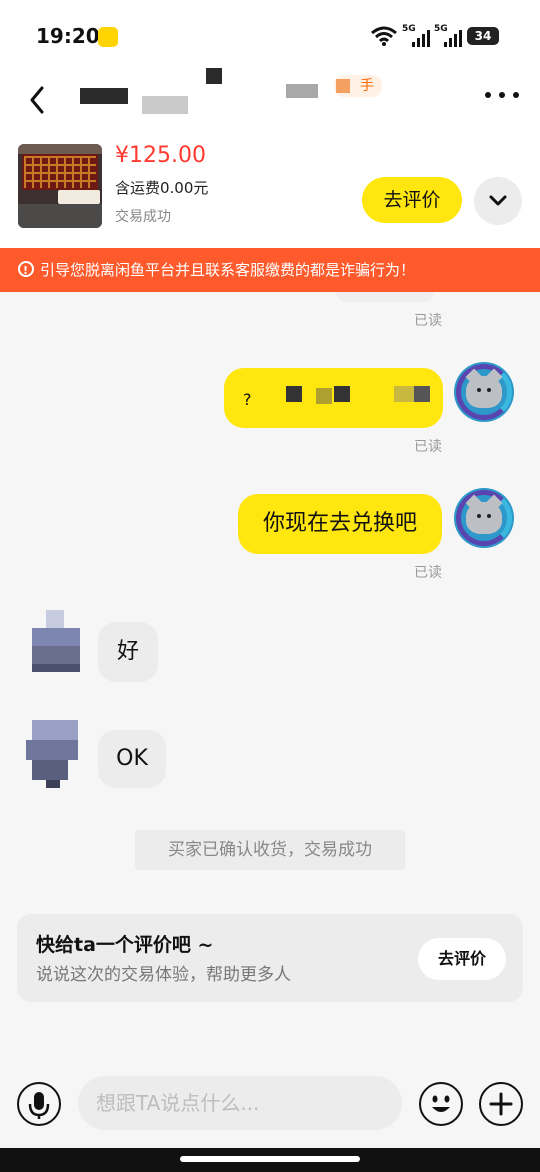  I want to click on app-notification-icon, so click(108, 37).